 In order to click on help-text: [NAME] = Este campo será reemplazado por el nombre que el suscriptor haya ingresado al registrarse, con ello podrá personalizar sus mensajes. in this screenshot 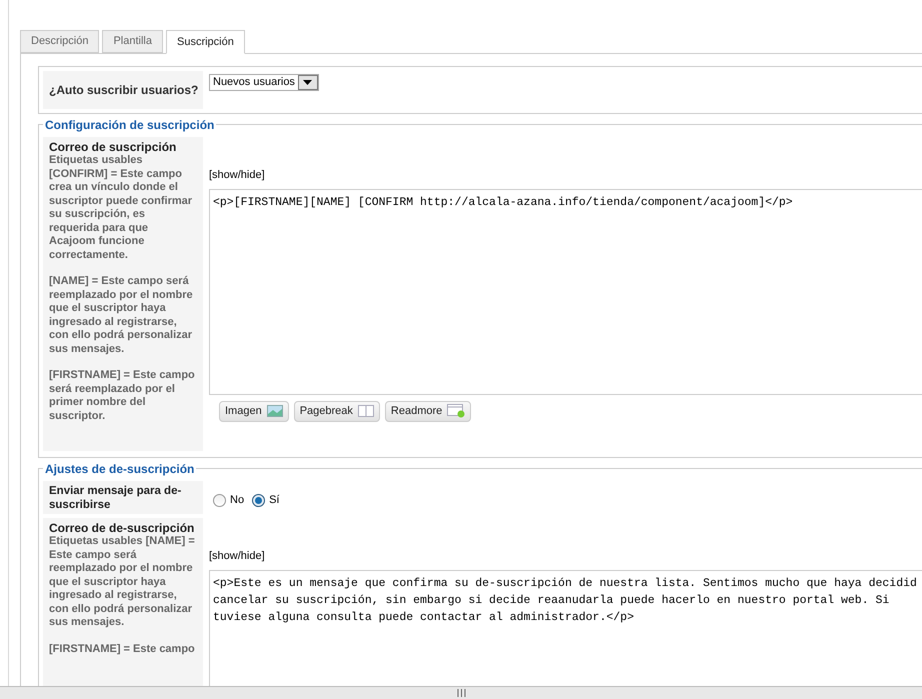, I will do `click(121, 315)`.